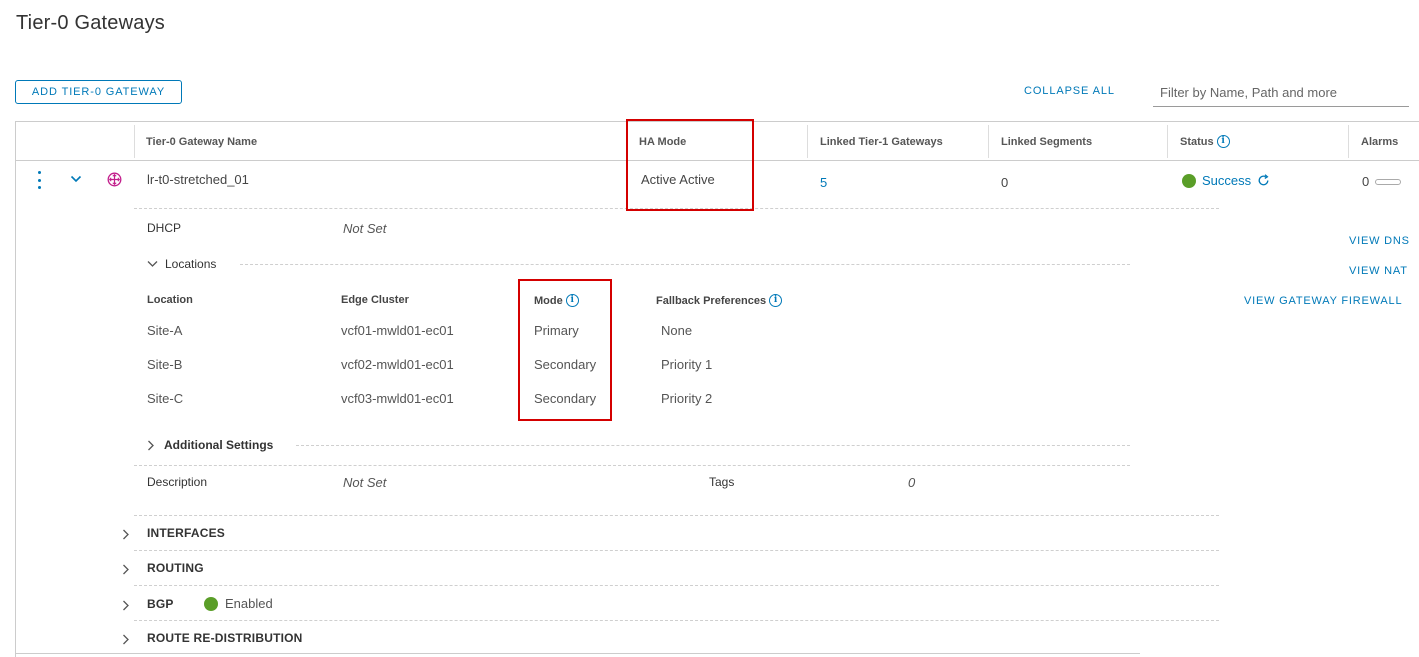 The width and height of the screenshot is (1419, 657). Describe the element at coordinates (114, 179) in the screenshot. I see `tier0-gateway-icon` at that location.